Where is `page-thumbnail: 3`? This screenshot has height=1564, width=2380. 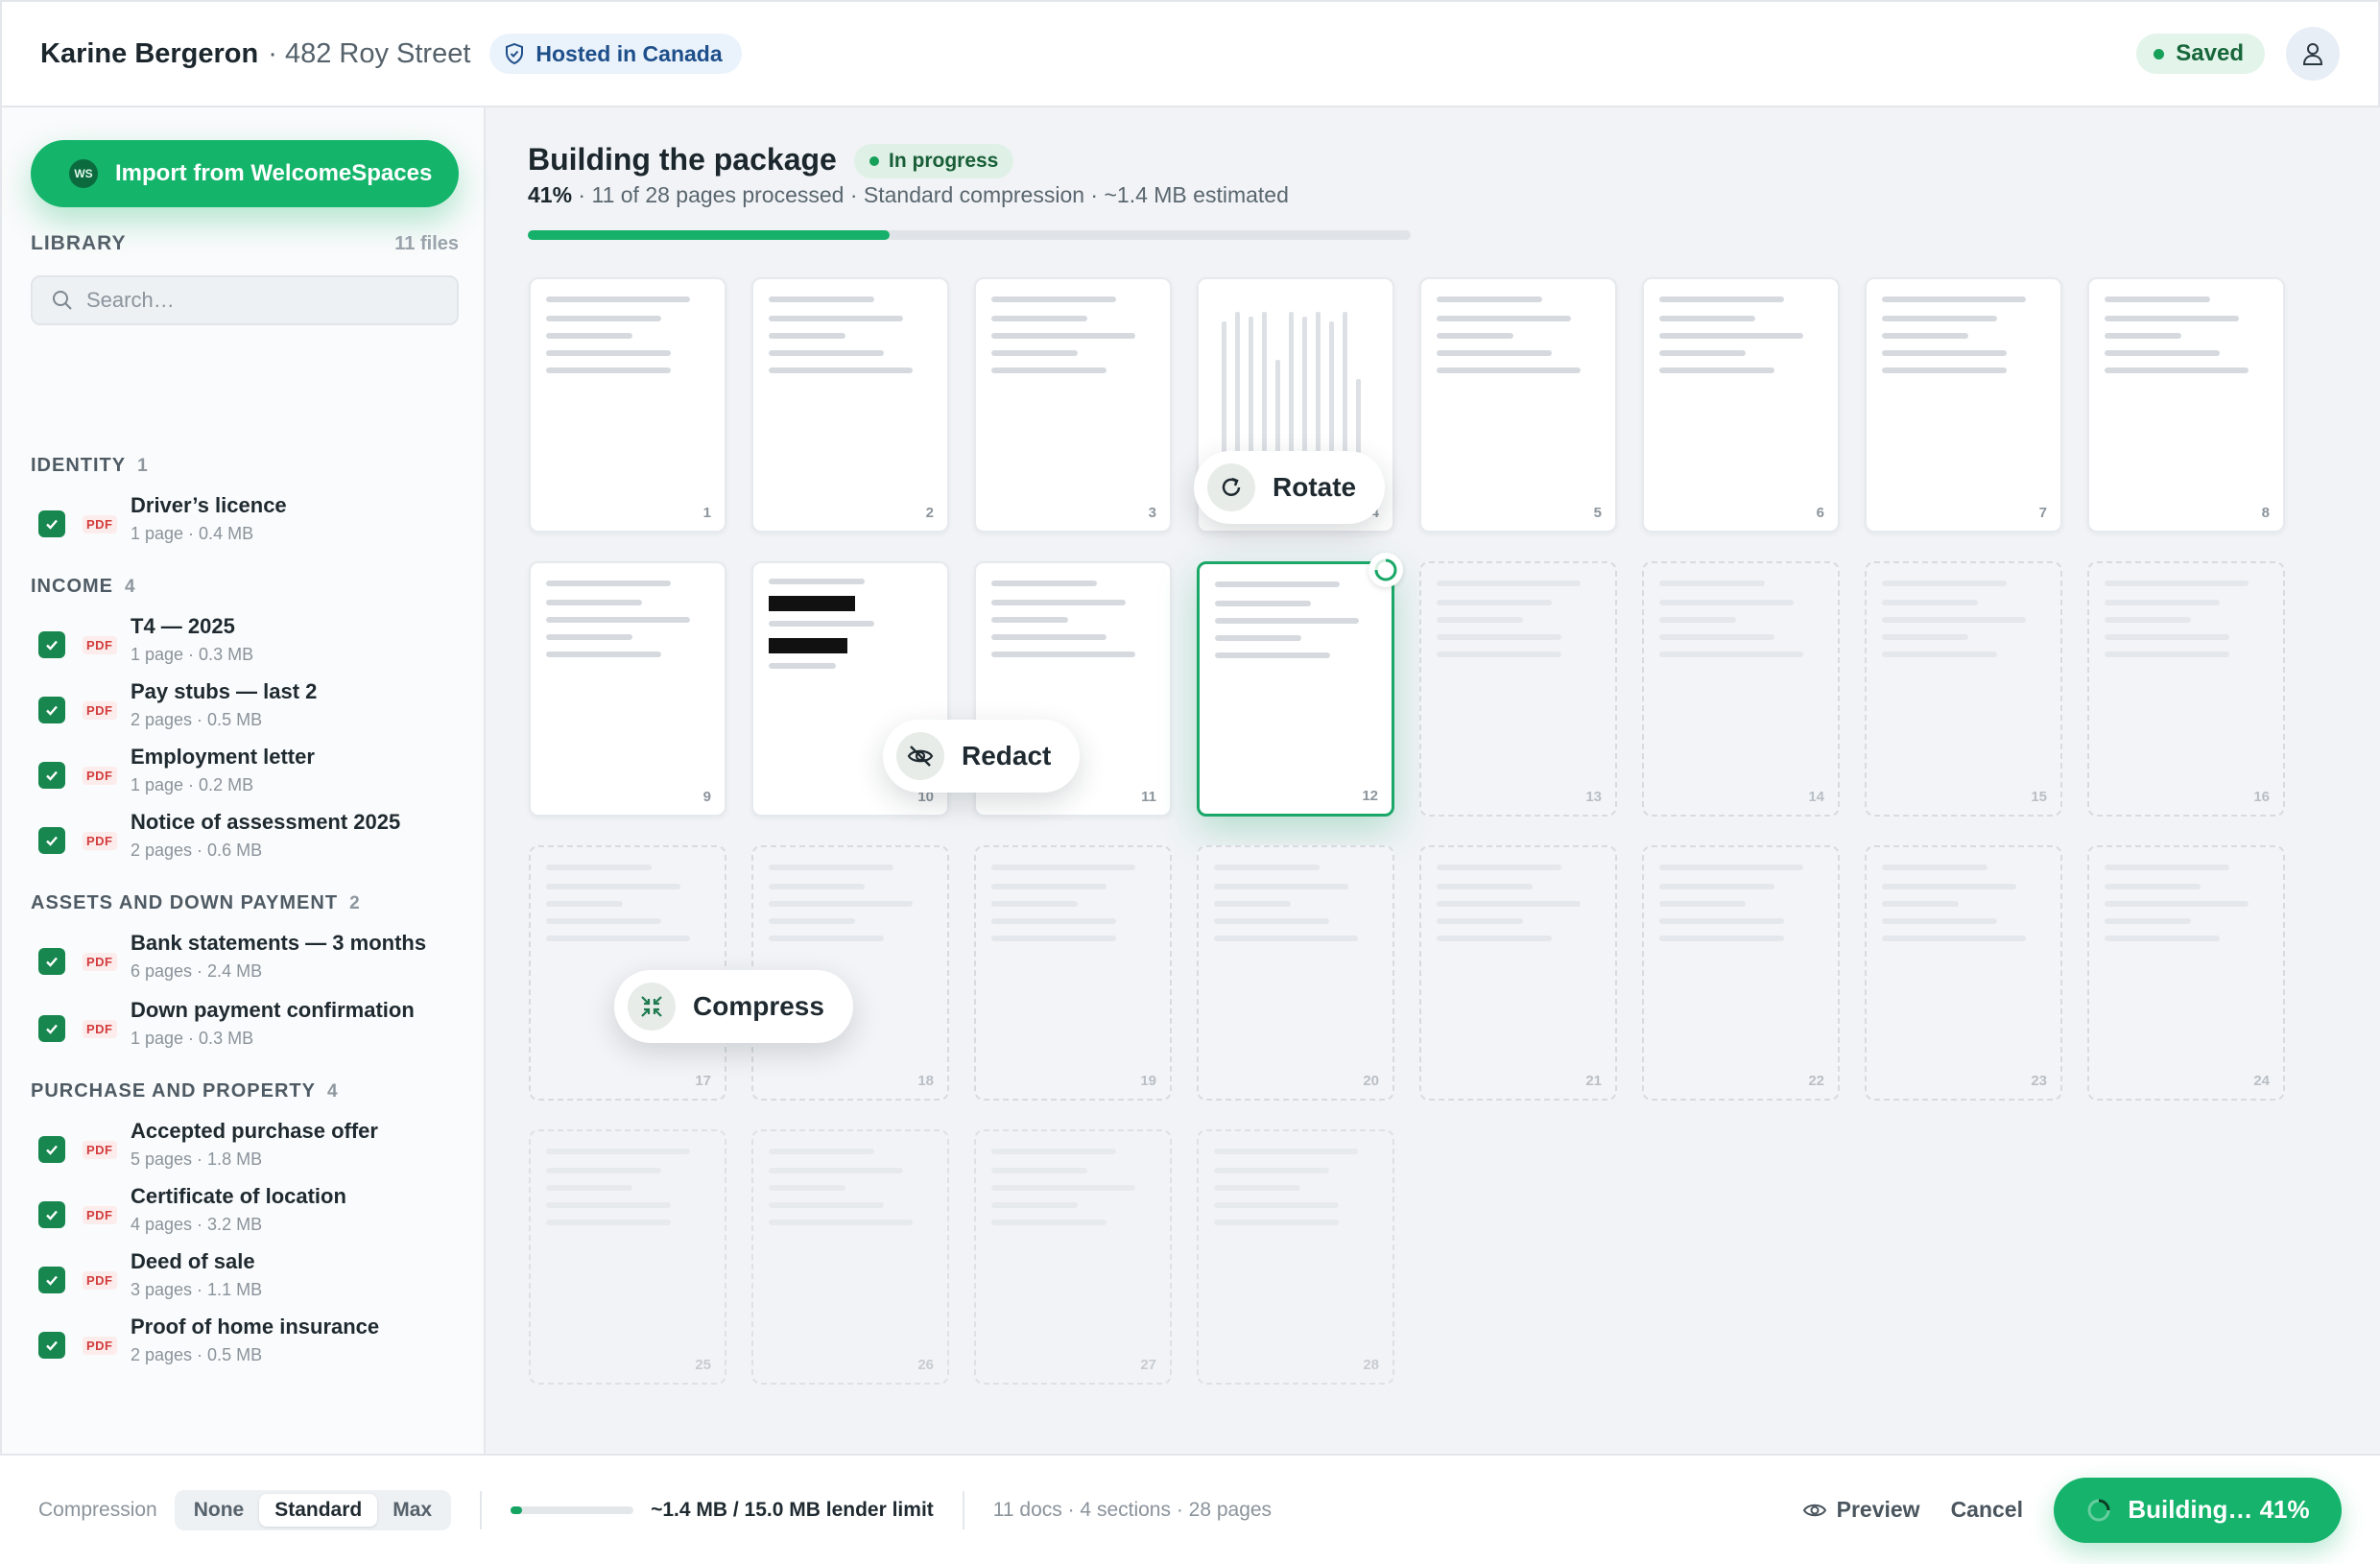 page-thumbnail: 3 is located at coordinates (1073, 405).